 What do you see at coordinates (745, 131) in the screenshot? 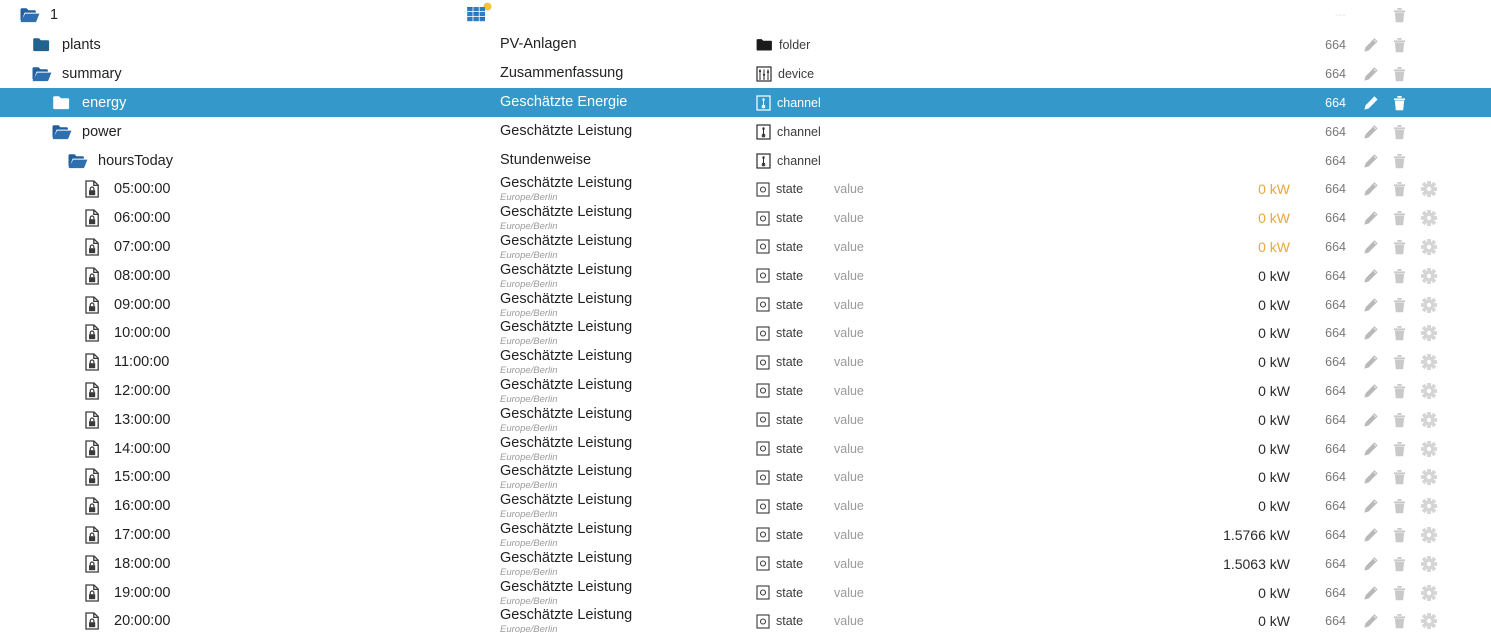
I see `tree-row: power Geschätzte Leistung channel 664` at bounding box center [745, 131].